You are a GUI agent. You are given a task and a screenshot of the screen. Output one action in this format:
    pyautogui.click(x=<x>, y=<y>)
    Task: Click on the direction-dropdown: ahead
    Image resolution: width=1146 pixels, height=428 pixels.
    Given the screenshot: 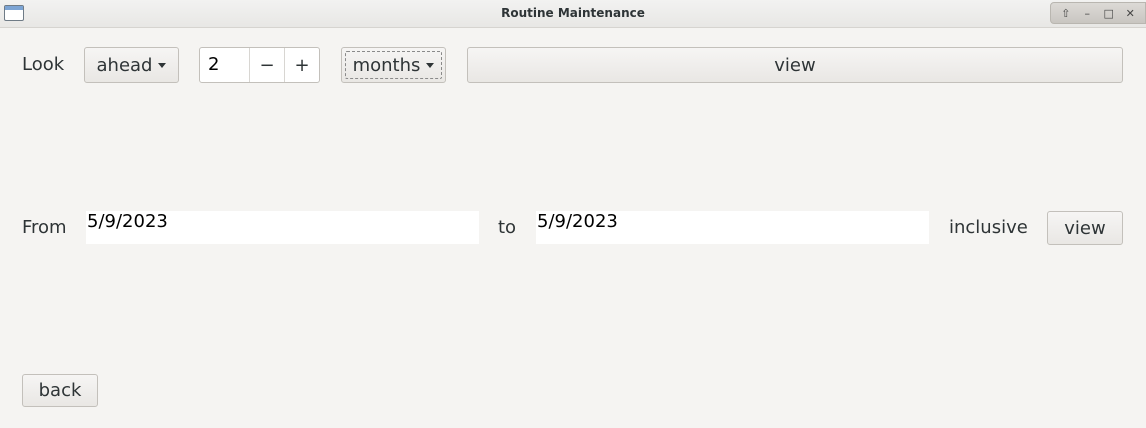 What is the action you would take?
    pyautogui.click(x=131, y=65)
    